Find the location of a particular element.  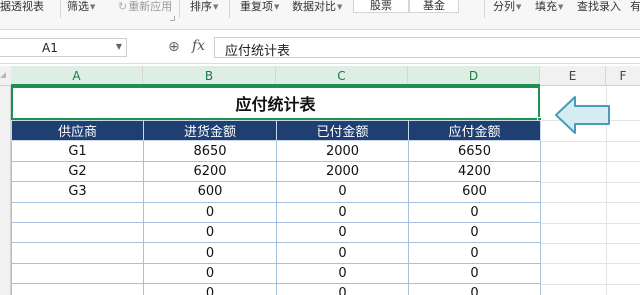

lookup-label: 查找录入 is located at coordinates (599, 6).